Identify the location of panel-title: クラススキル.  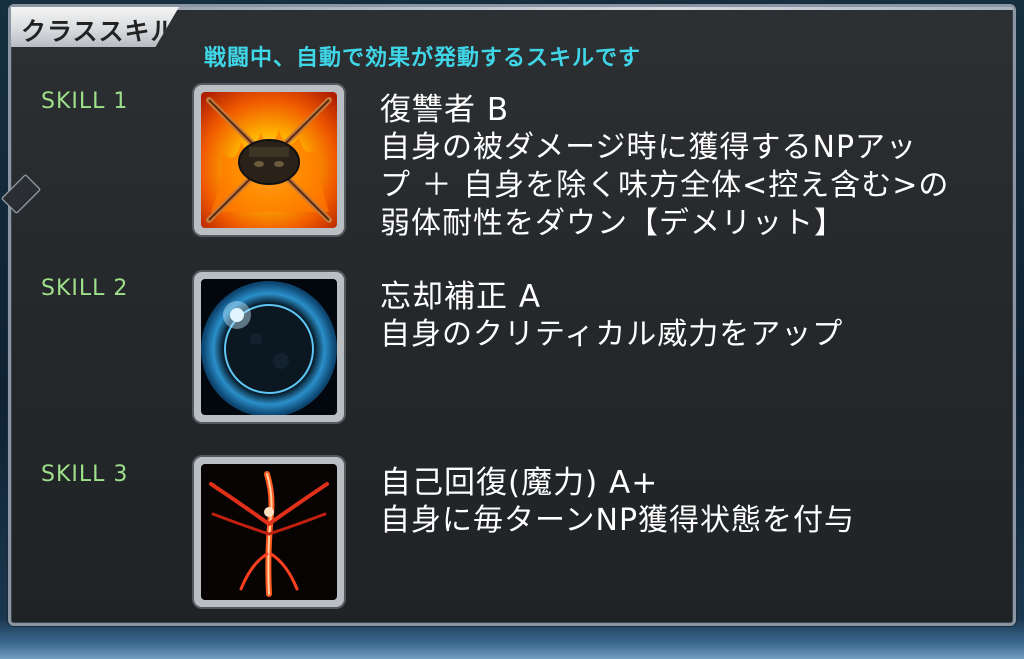
(99, 31).